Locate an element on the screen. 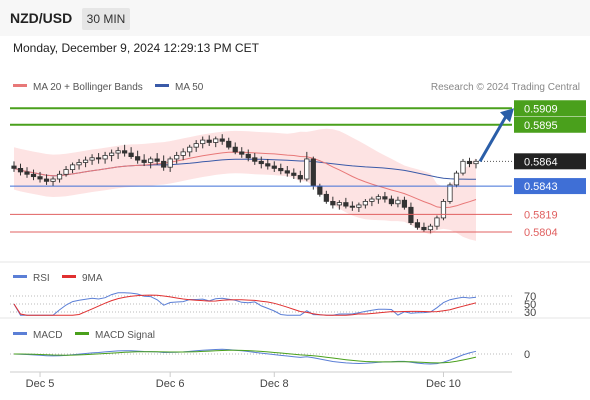 The height and width of the screenshot is (400, 590). x-tick-label: Dec 5 is located at coordinates (40, 384).